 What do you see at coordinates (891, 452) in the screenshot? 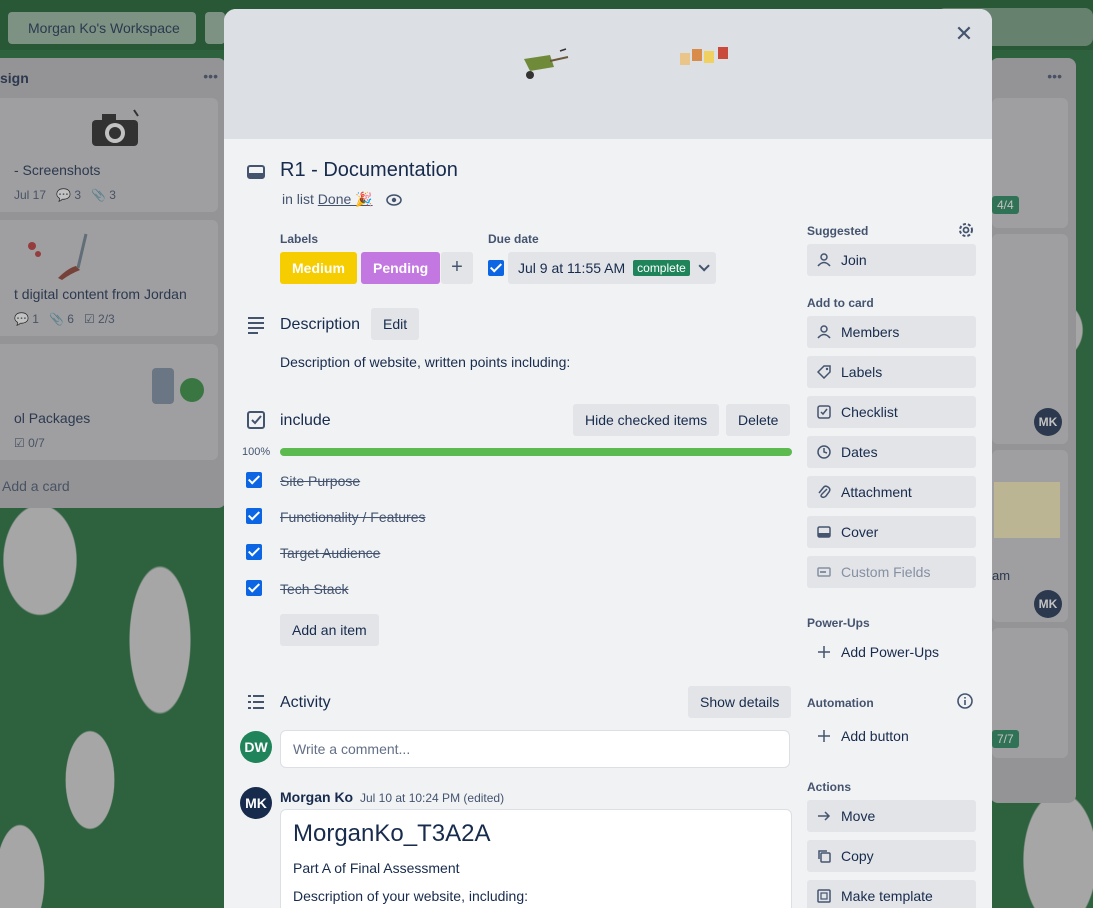
I see `dates-button: Dates` at bounding box center [891, 452].